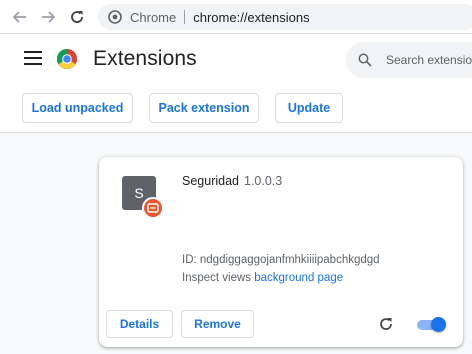  I want to click on back-button, so click(20, 17).